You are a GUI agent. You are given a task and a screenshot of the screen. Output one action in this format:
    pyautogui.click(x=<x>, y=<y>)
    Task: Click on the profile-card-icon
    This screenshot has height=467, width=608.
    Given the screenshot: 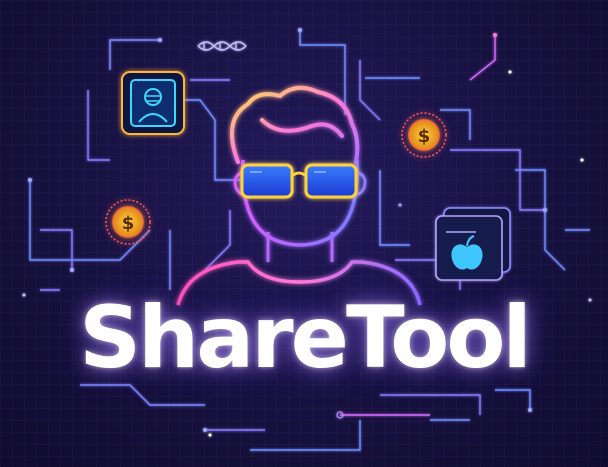 What is the action you would take?
    pyautogui.click(x=153, y=103)
    